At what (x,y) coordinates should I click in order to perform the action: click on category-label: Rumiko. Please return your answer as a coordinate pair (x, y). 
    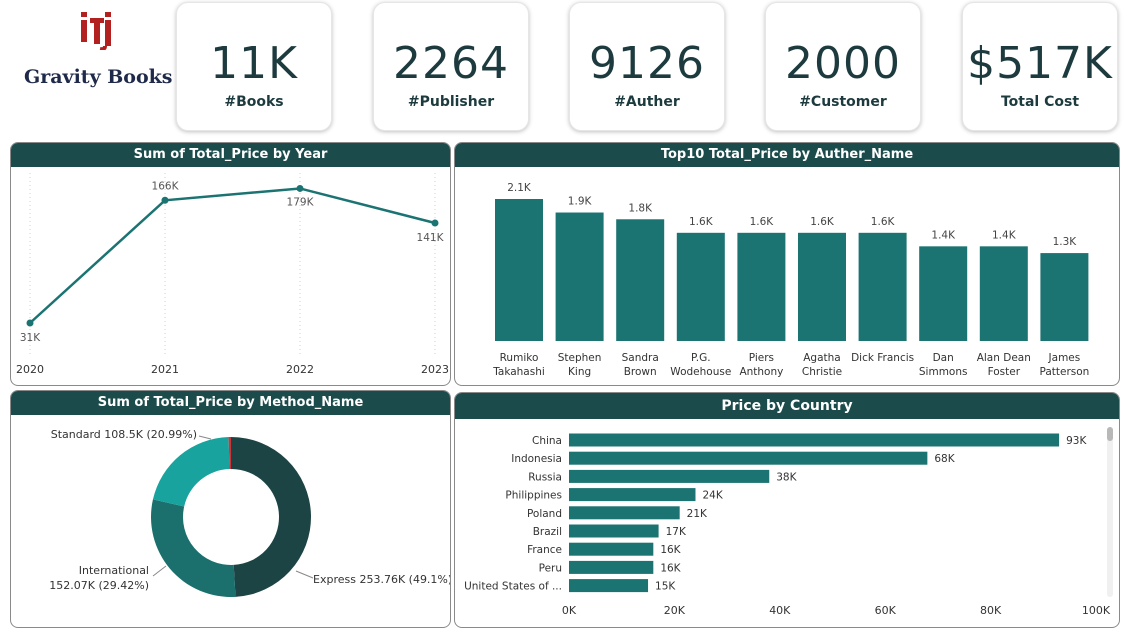
    Looking at the image, I should click on (519, 358).